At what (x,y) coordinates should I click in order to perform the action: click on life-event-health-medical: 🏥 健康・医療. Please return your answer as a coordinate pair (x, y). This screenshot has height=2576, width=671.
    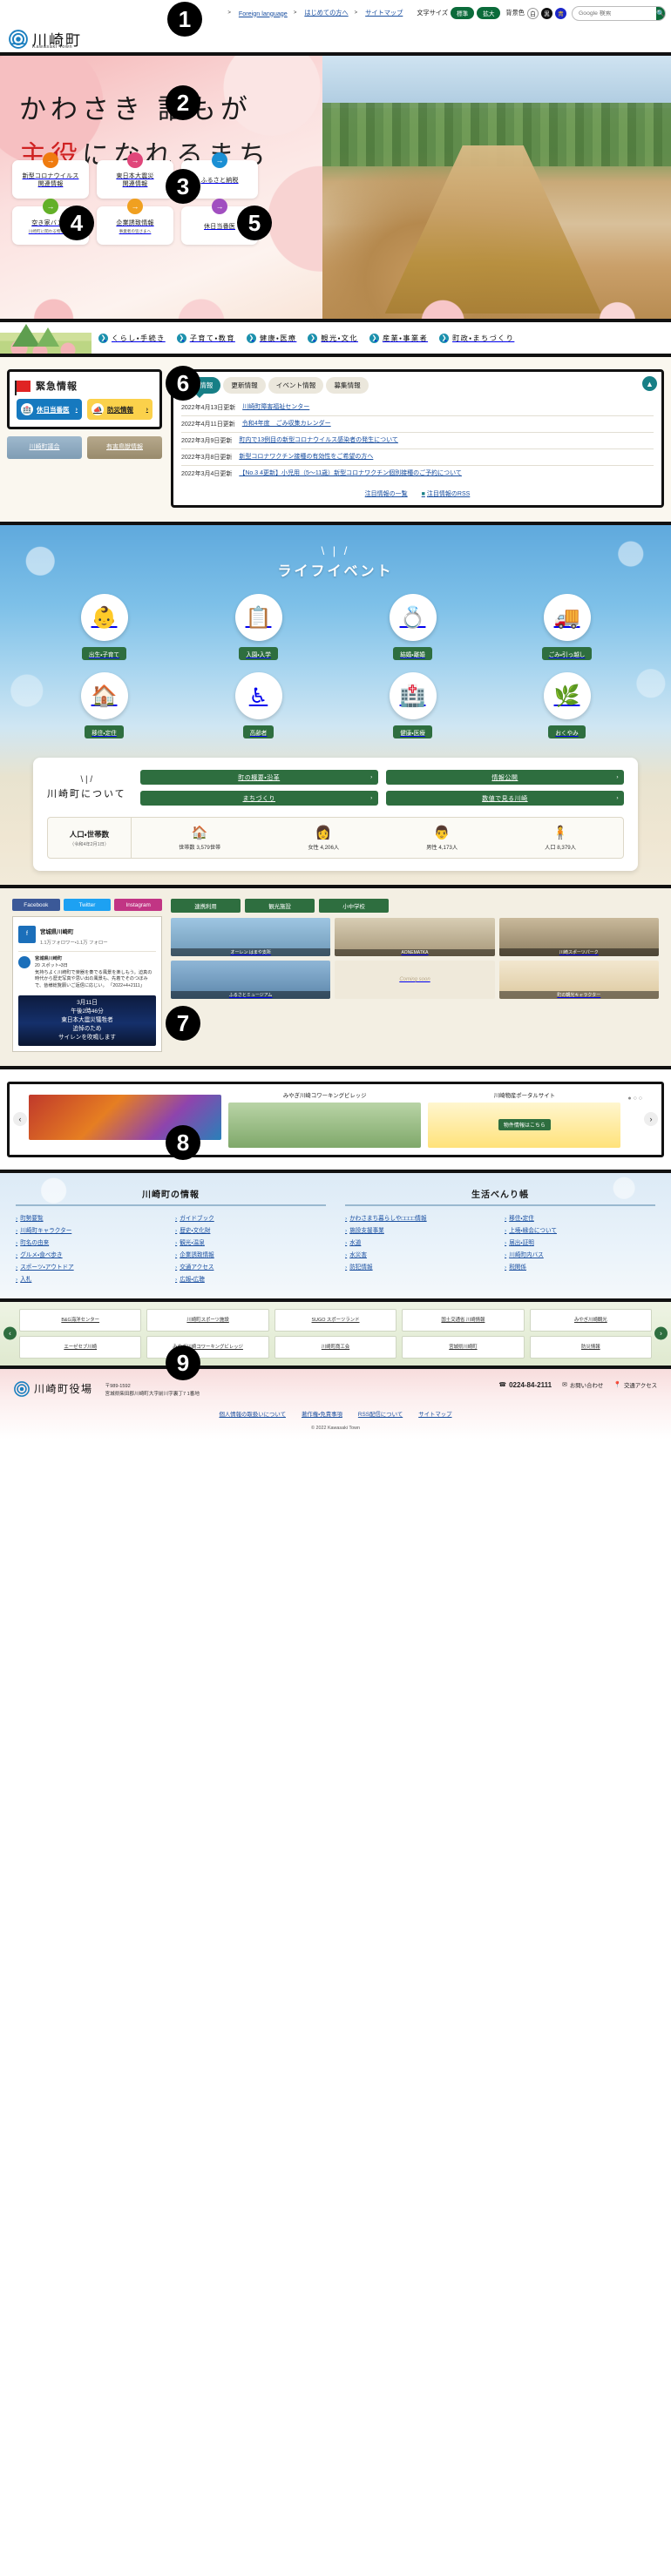
    Looking at the image, I should click on (412, 705).